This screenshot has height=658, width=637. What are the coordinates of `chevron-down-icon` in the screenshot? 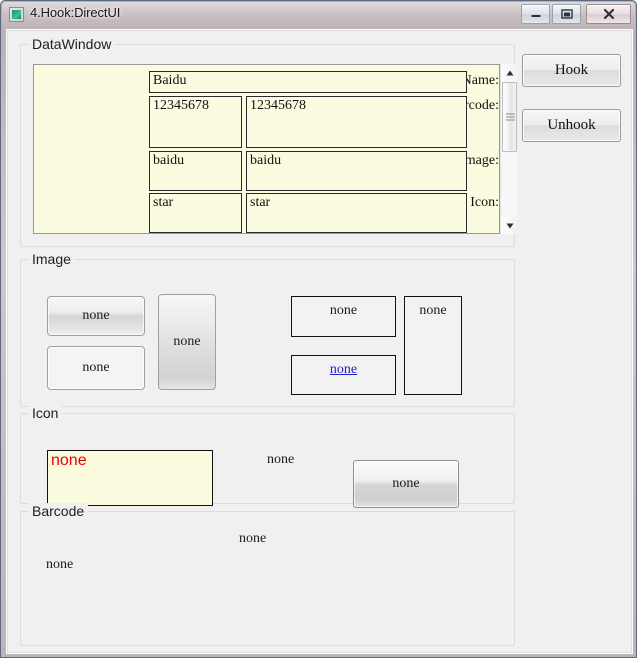 It's located at (509, 225).